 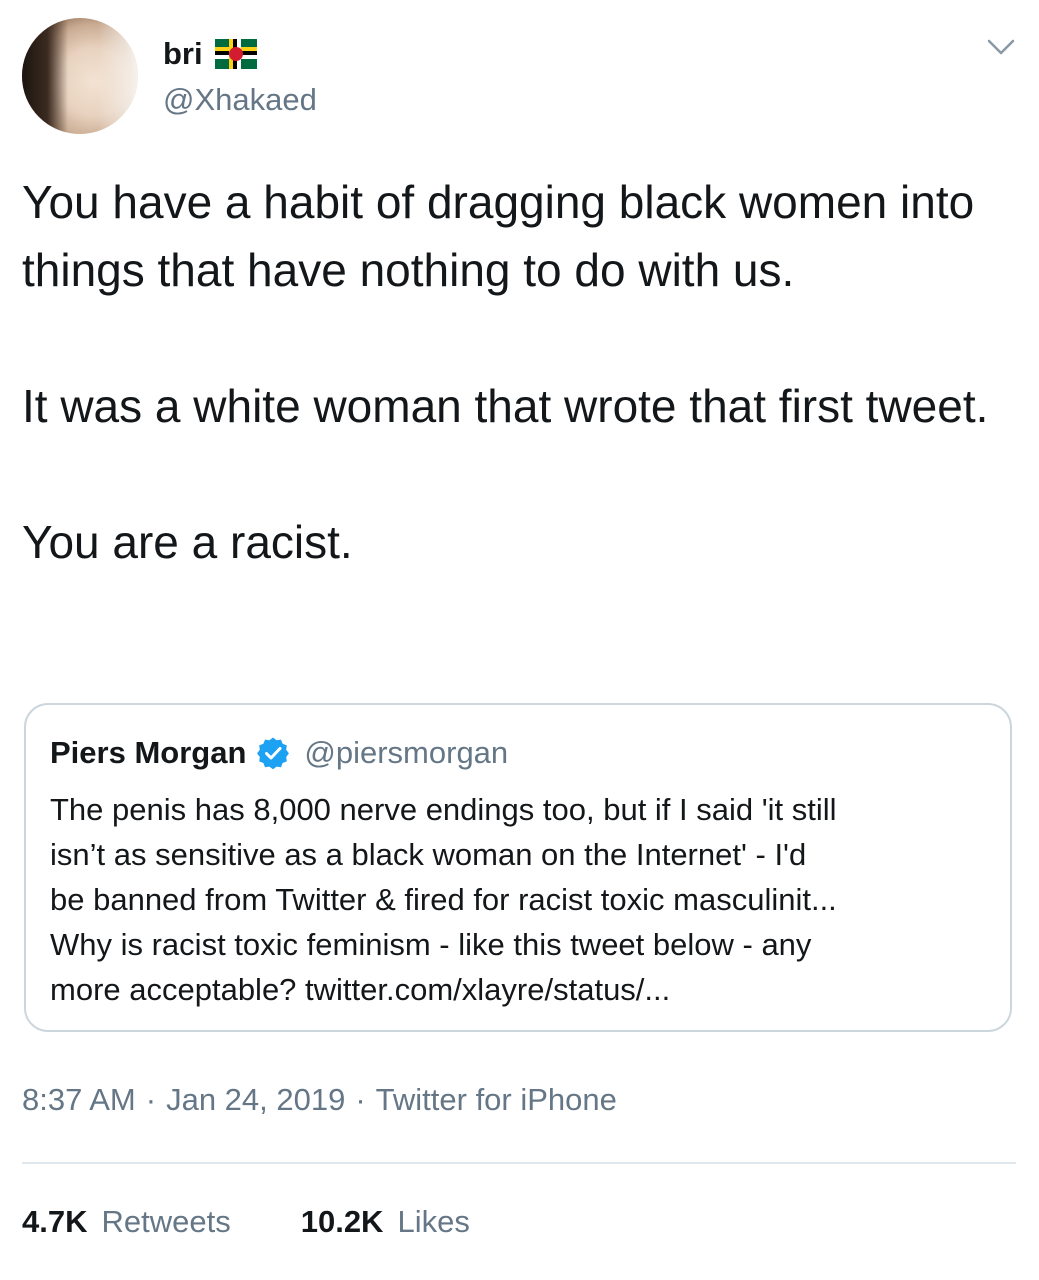 What do you see at coordinates (385, 1222) in the screenshot?
I see `likes-stat: 10.2K Likes` at bounding box center [385, 1222].